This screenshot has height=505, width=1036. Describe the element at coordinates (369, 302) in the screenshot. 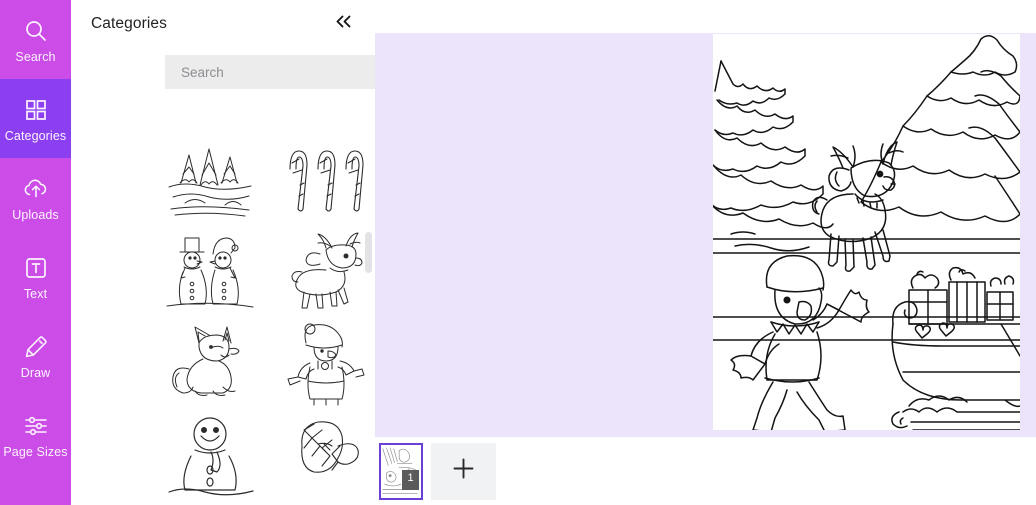

I see `panel-scrollbar-track` at that location.